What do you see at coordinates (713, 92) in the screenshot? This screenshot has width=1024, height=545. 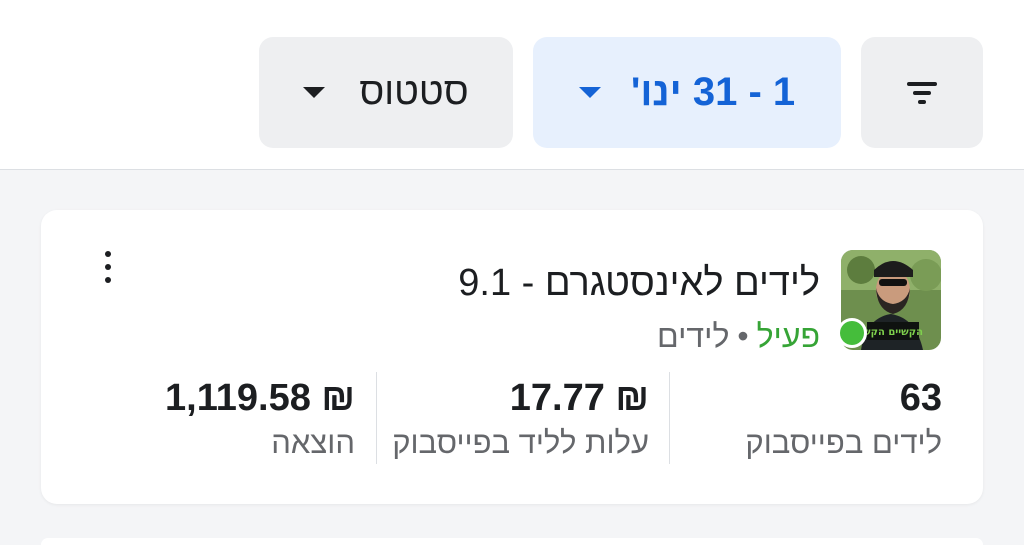 I see `date-range-label: 1 - 31 ינו'` at bounding box center [713, 92].